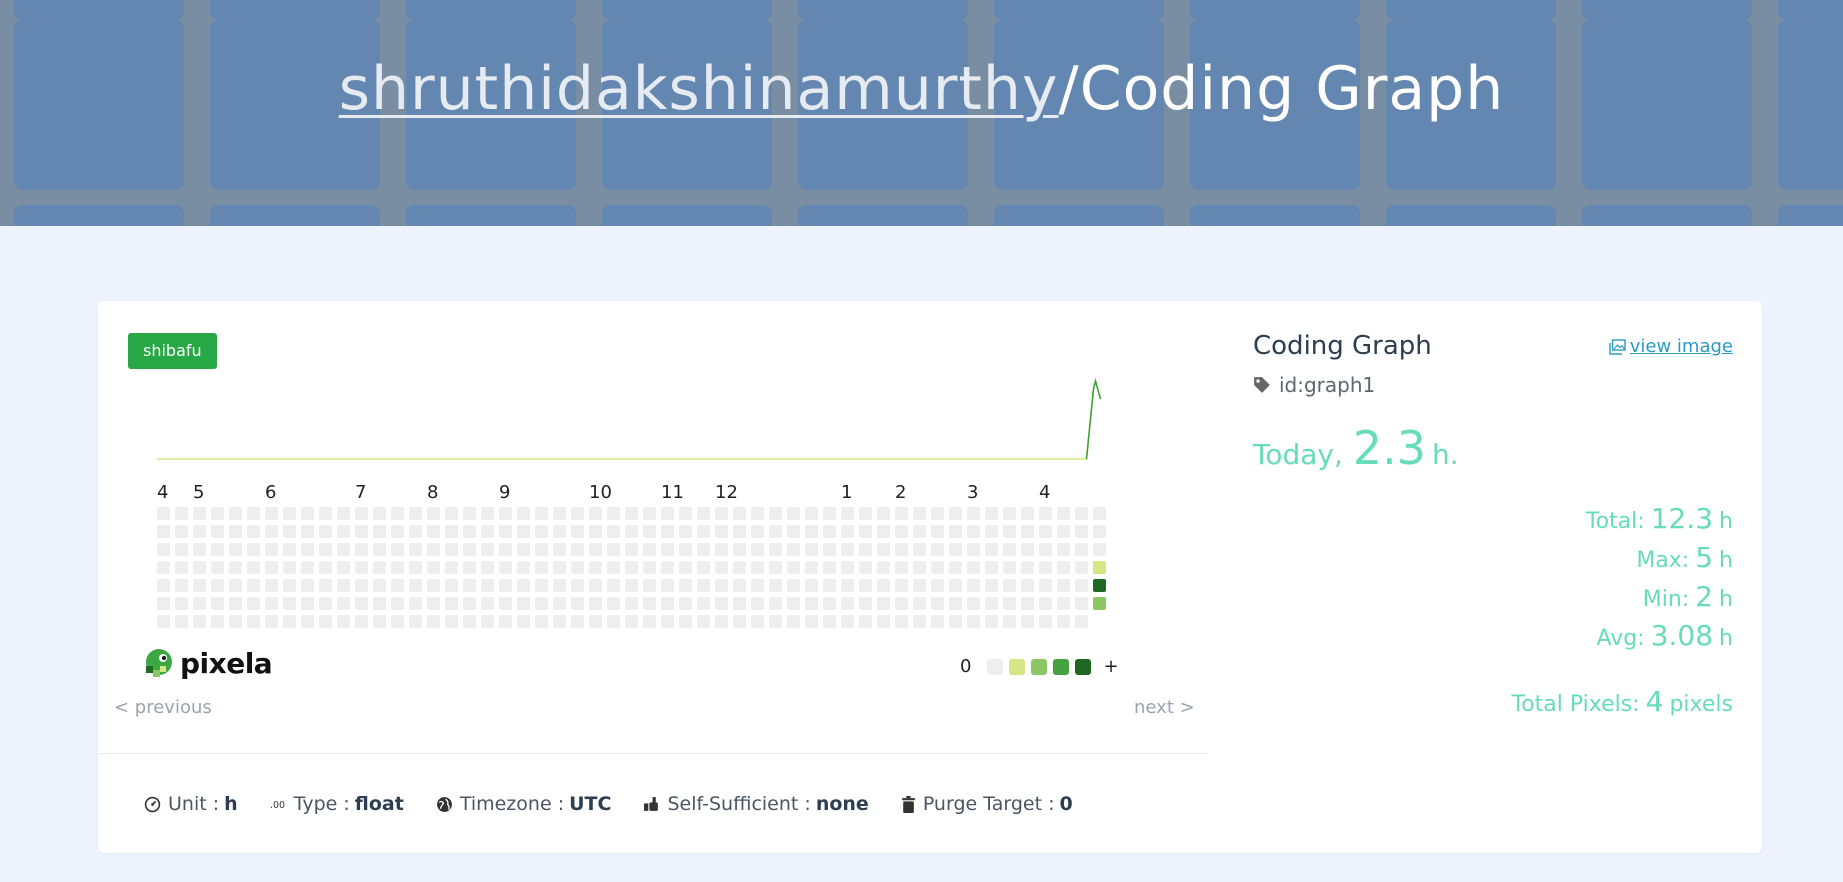  What do you see at coordinates (1292, 89) in the screenshot?
I see `graph-title: Coding Graph` at bounding box center [1292, 89].